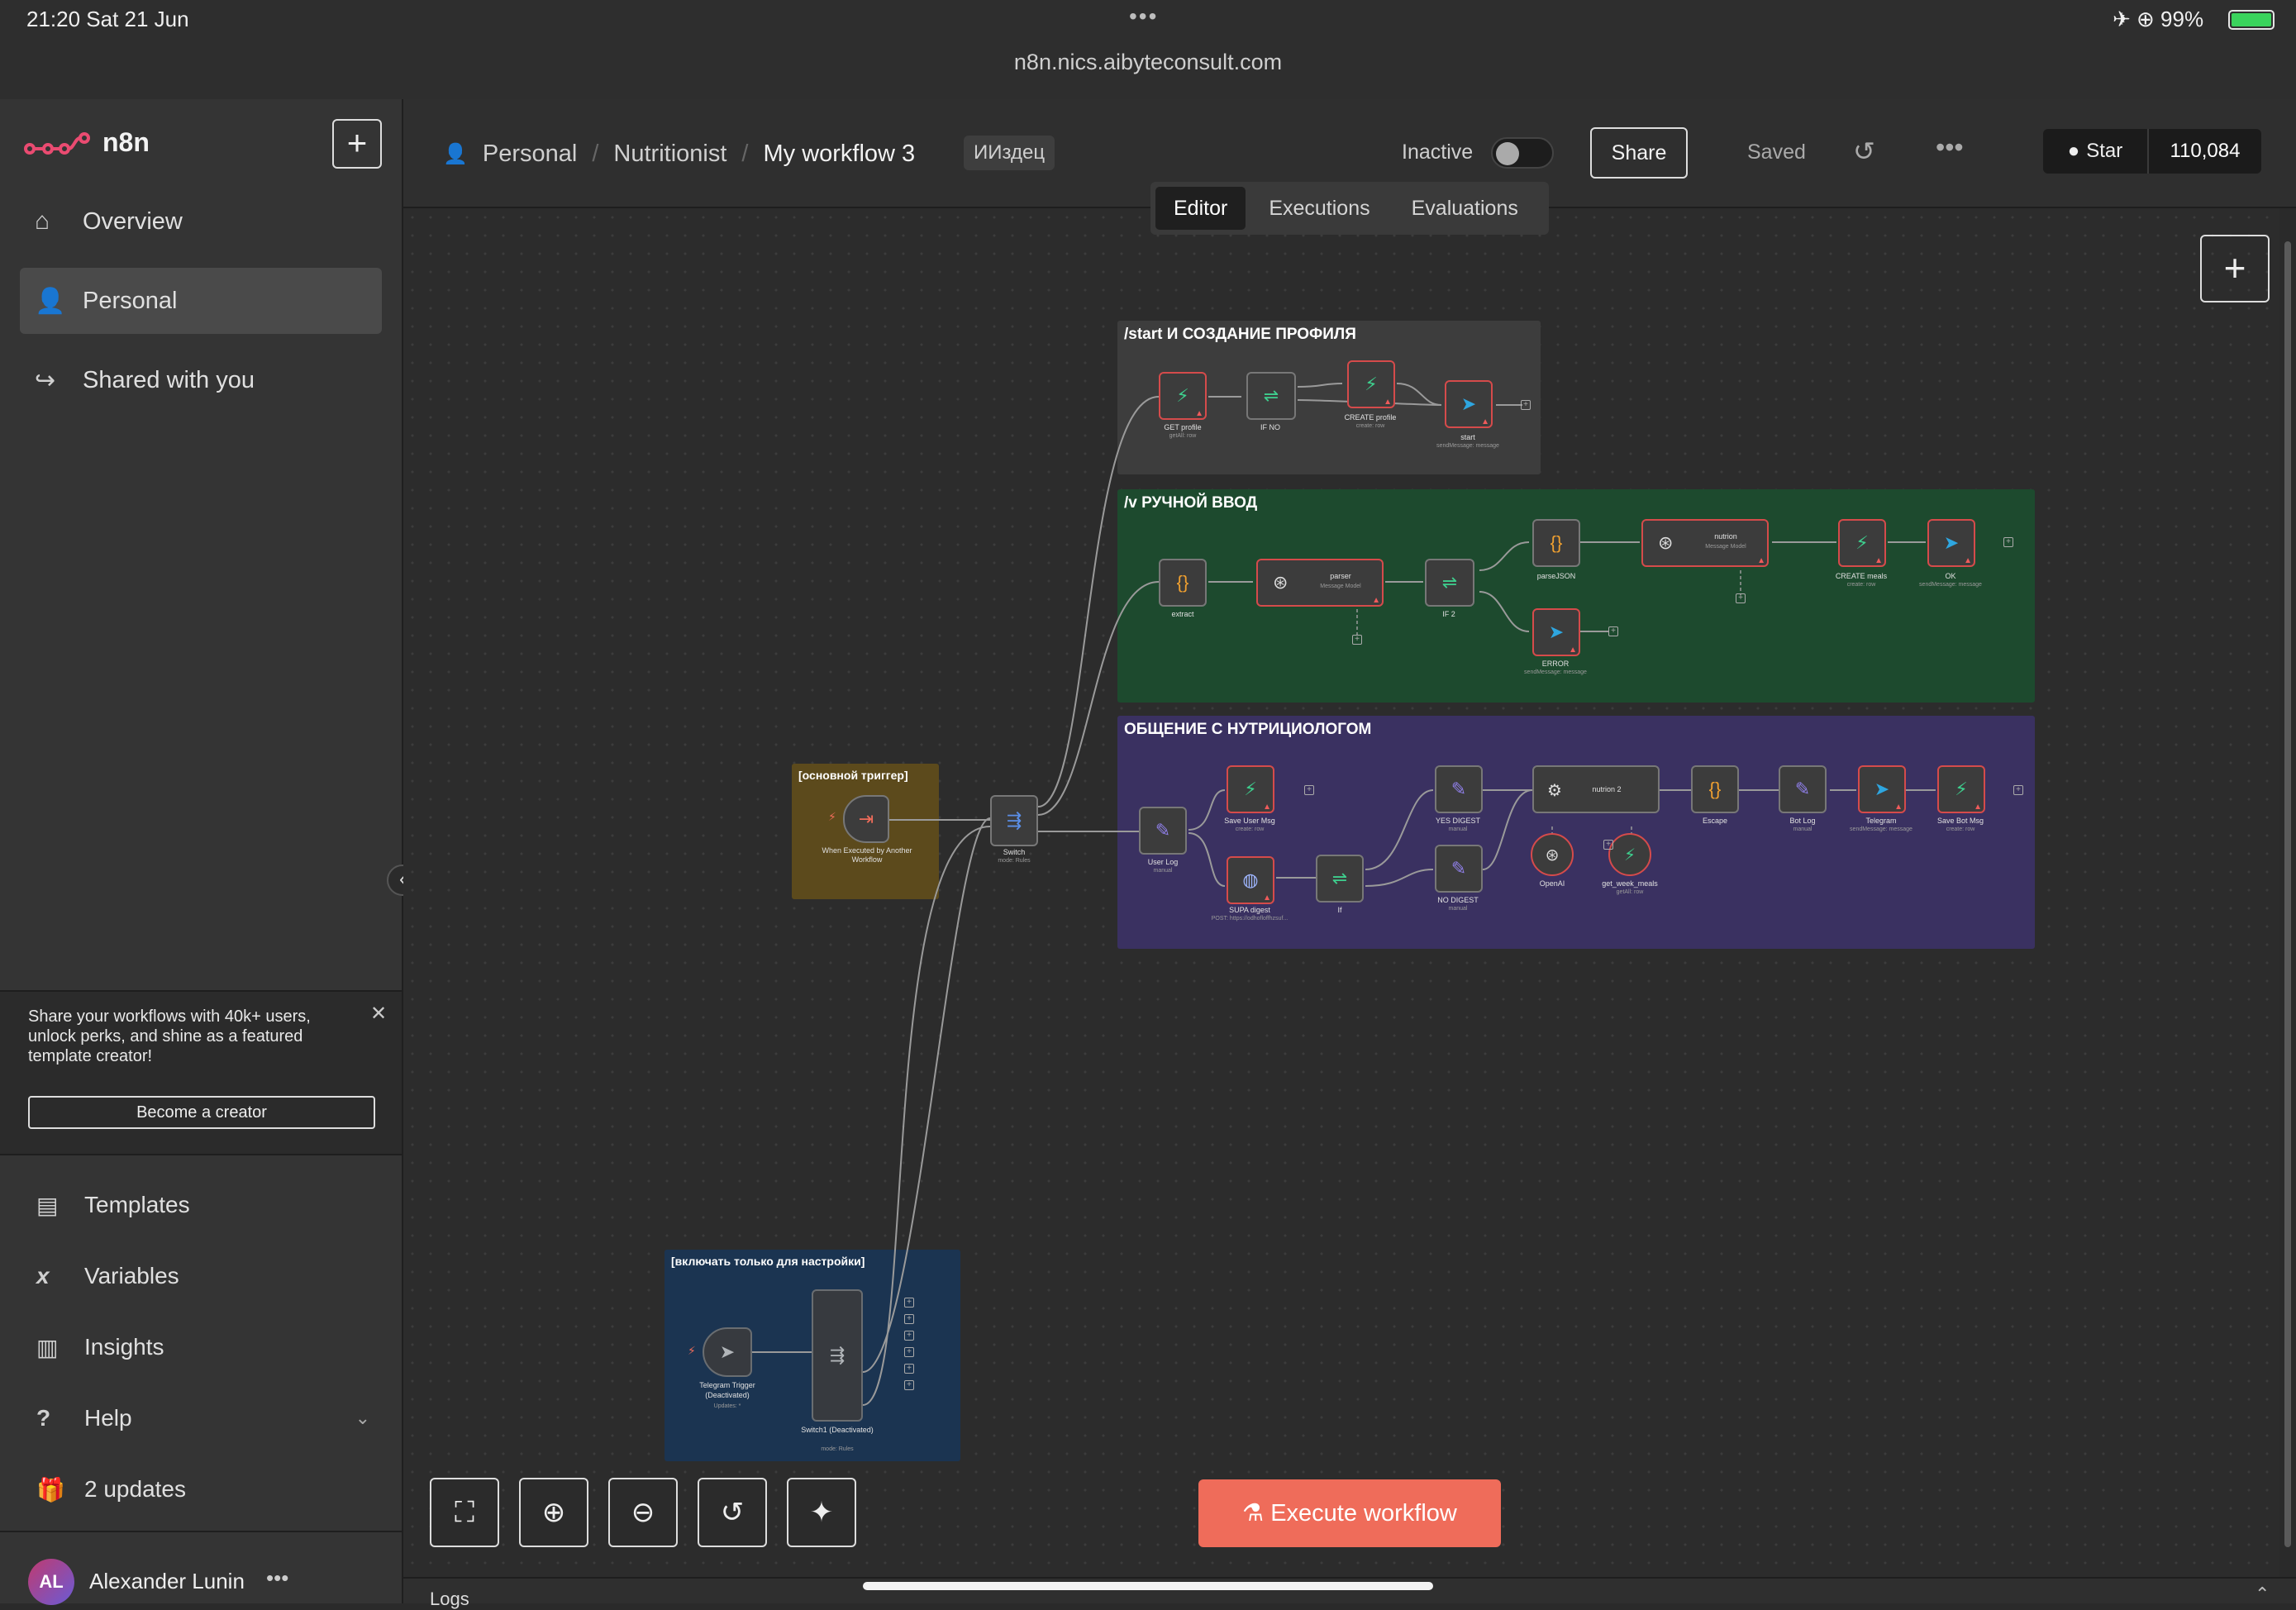 This screenshot has height=1610, width=2296. Describe the element at coordinates (1457, 821) in the screenshot. I see `node-label: YES DIGEST` at that location.